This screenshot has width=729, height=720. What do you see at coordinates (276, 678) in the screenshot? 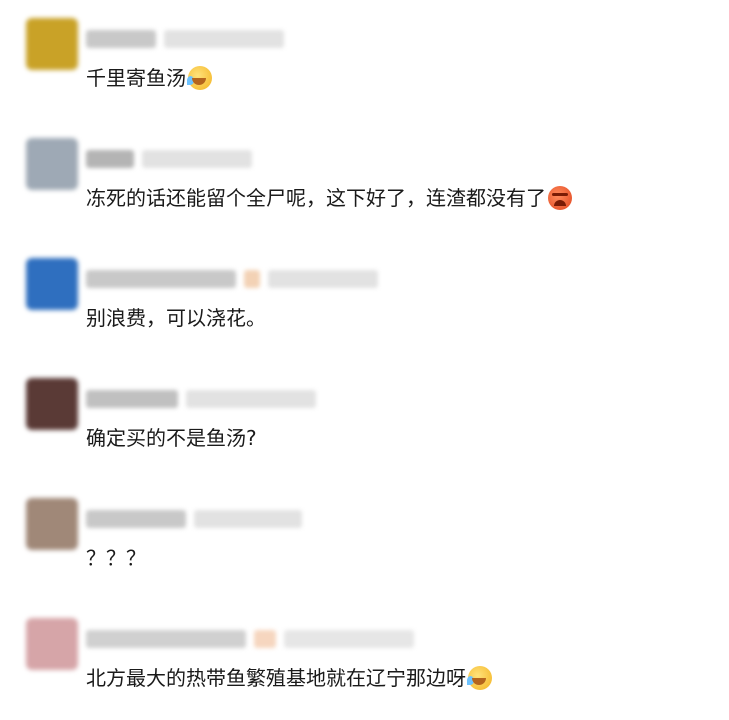
I see `comment-text-content: 北方最大的热带鱼繁殖基地就在辽宁那边呀` at bounding box center [276, 678].